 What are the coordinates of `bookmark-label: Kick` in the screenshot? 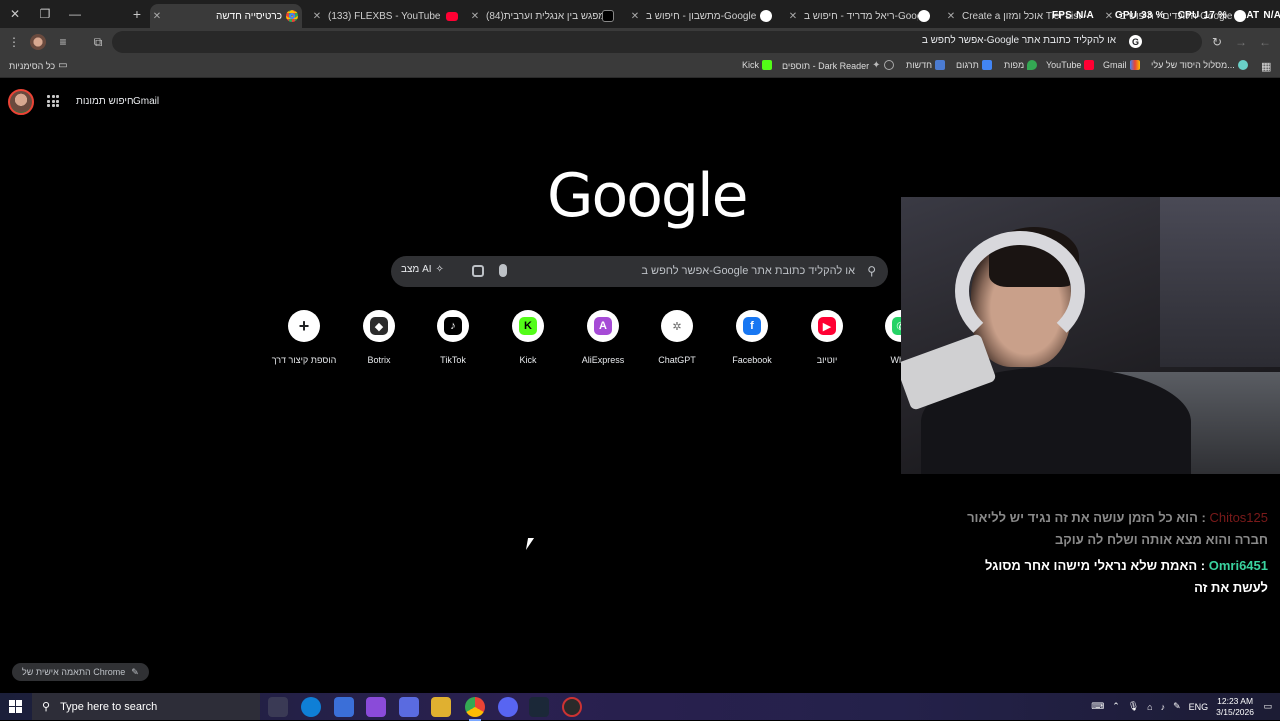 It's located at (751, 65).